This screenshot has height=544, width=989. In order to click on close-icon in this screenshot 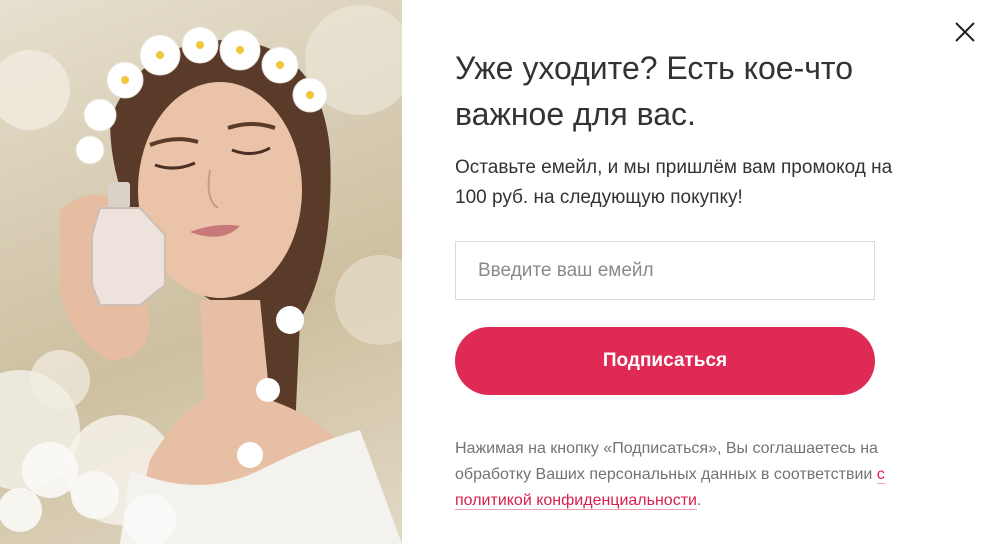, I will do `click(965, 32)`.